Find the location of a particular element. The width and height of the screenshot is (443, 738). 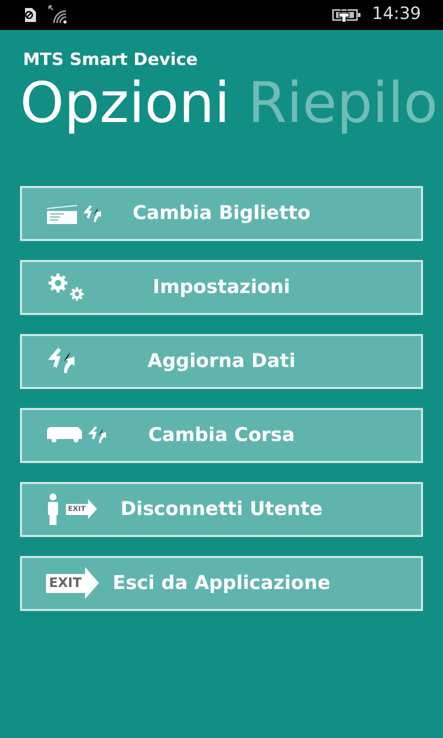

pivot-header: Riepilo is located at coordinates (343, 104).